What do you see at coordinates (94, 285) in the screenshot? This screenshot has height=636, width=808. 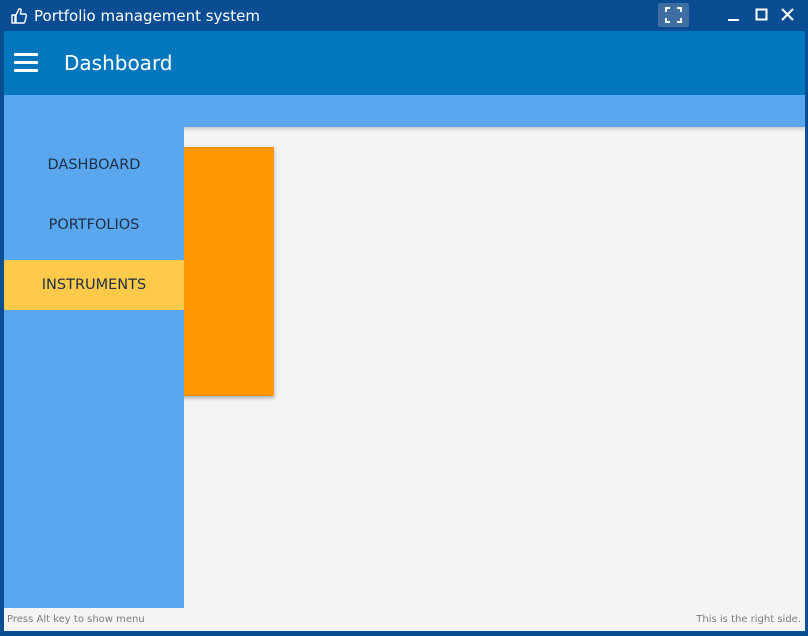 I see `nav-item-instruments: INSTRUMENTS` at bounding box center [94, 285].